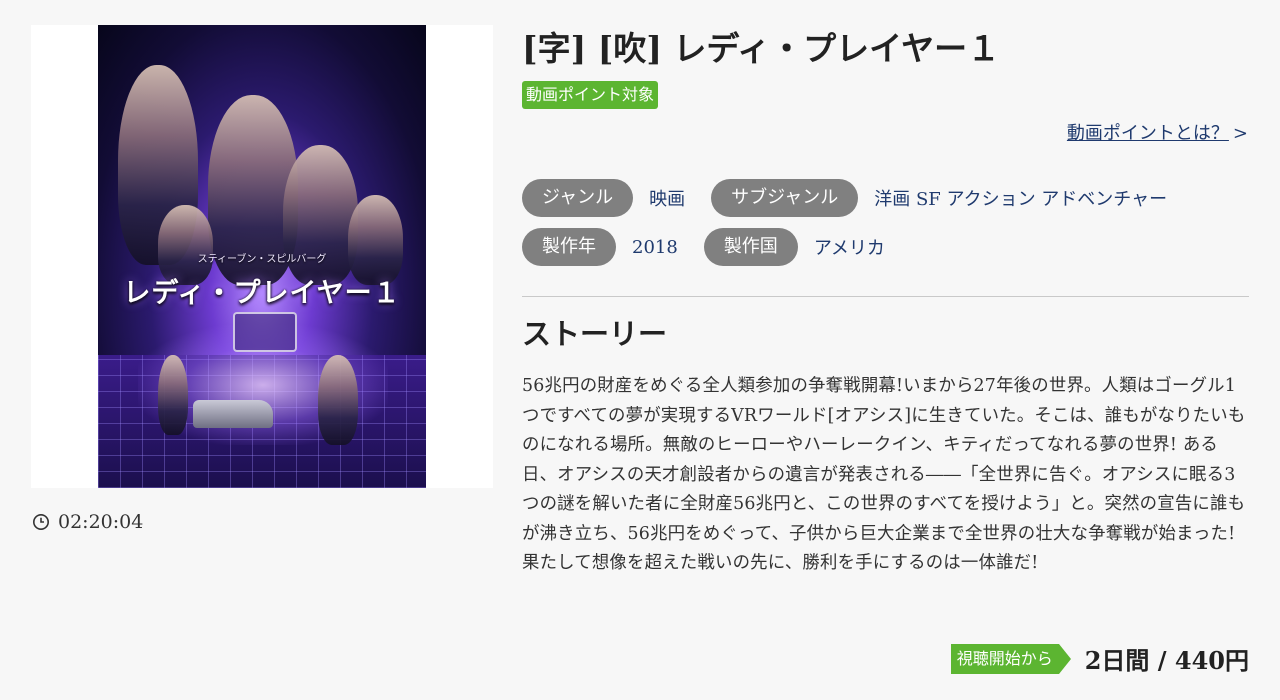  What do you see at coordinates (849, 247) in the screenshot?
I see `production-country-value: アメリカ` at bounding box center [849, 247].